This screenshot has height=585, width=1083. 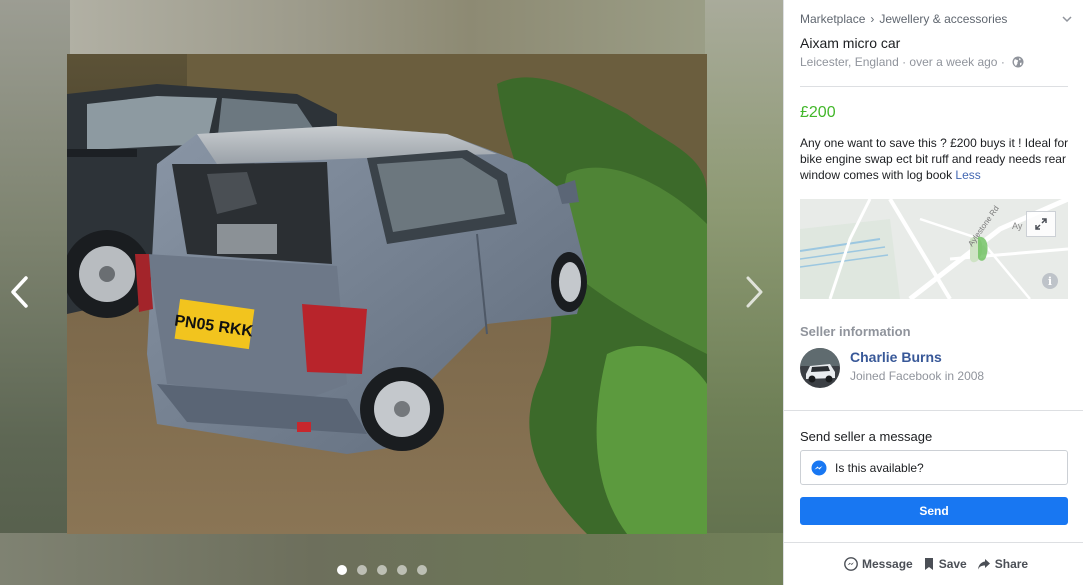 I want to click on chevron-right-icon, so click(x=754, y=292).